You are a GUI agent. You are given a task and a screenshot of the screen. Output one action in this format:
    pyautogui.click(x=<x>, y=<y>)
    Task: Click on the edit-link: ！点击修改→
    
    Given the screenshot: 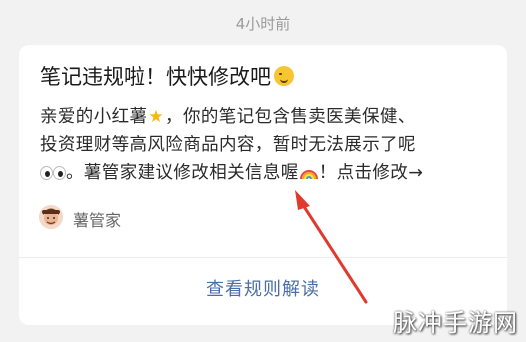 What is the action you would take?
    pyautogui.click(x=371, y=173)
    